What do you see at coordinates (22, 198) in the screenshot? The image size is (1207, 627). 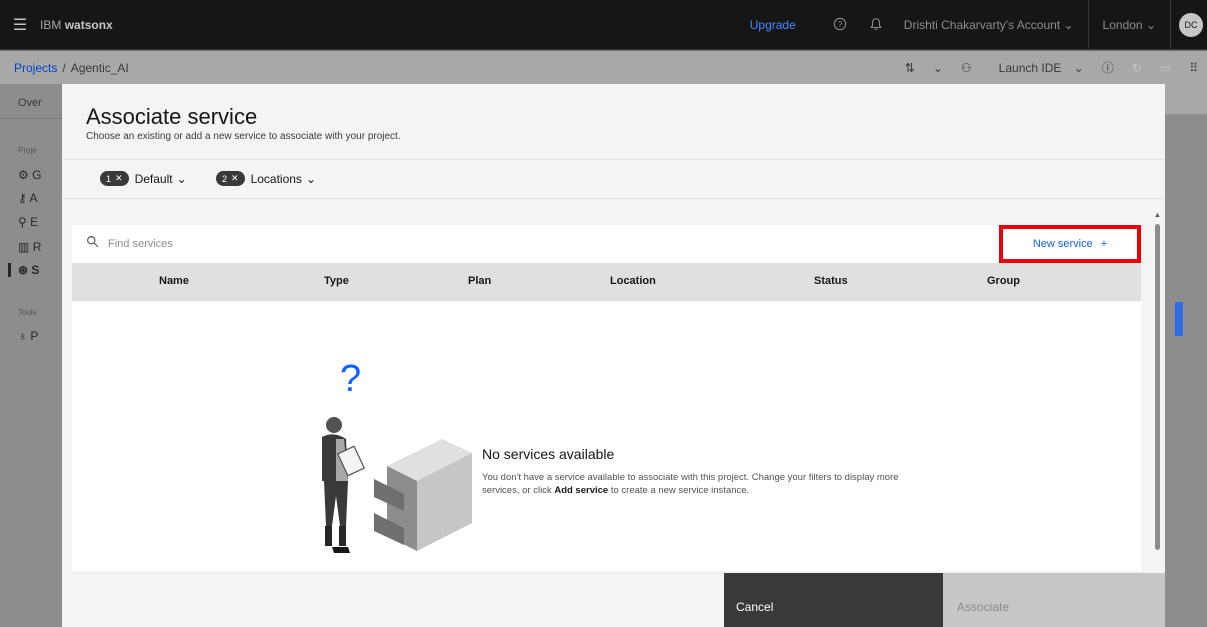 I see `key-icon: ⚷` at bounding box center [22, 198].